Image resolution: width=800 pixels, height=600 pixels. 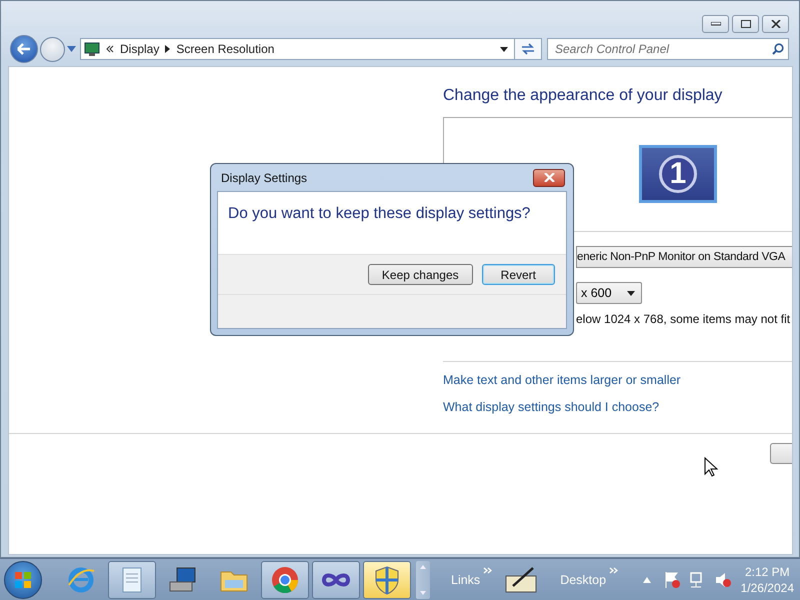 What do you see at coordinates (684, 257) in the screenshot?
I see `display-dropdown: eneric Non-PnP Monitor on Standard VGA` at bounding box center [684, 257].